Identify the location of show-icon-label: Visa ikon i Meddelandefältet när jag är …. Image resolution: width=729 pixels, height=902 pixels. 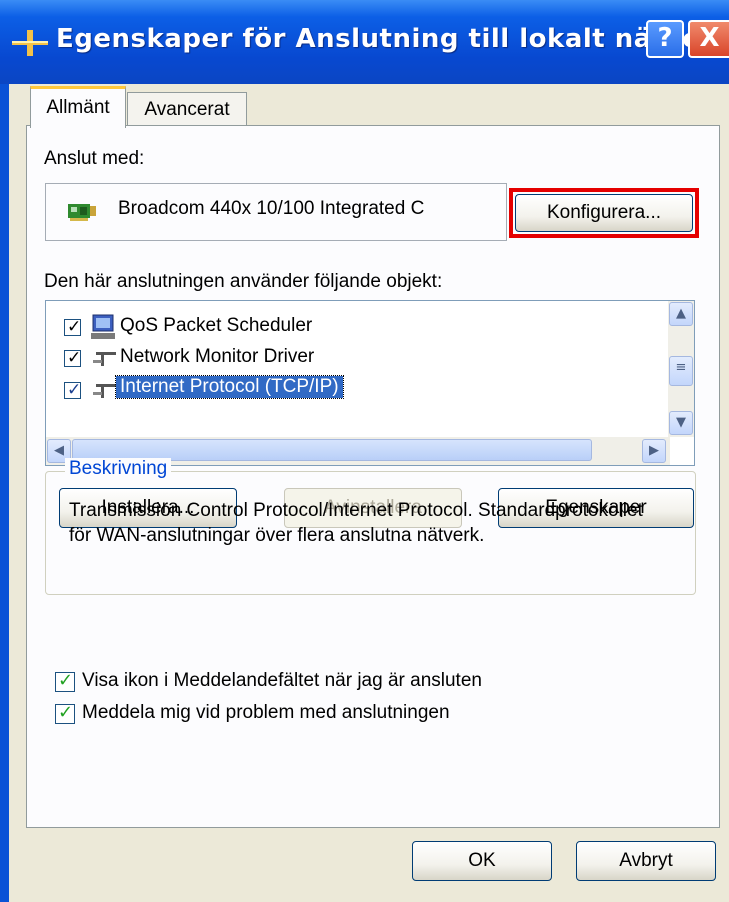
(282, 680).